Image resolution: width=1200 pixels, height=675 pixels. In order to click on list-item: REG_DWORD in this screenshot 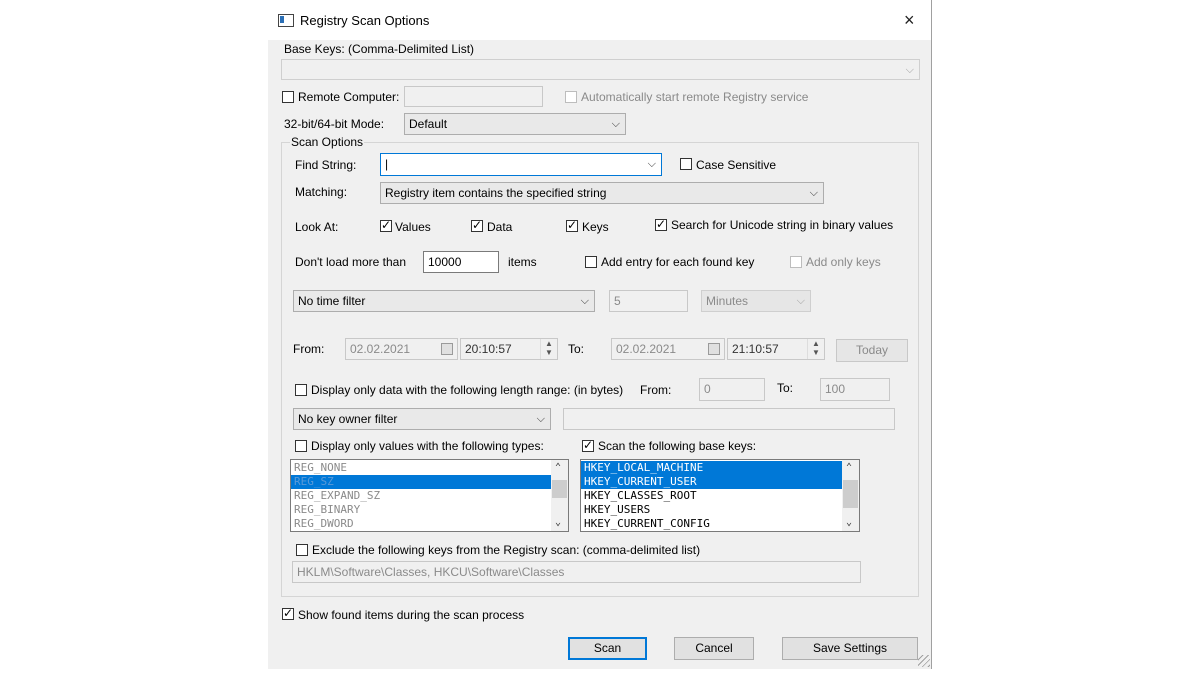, I will do `click(429, 524)`.